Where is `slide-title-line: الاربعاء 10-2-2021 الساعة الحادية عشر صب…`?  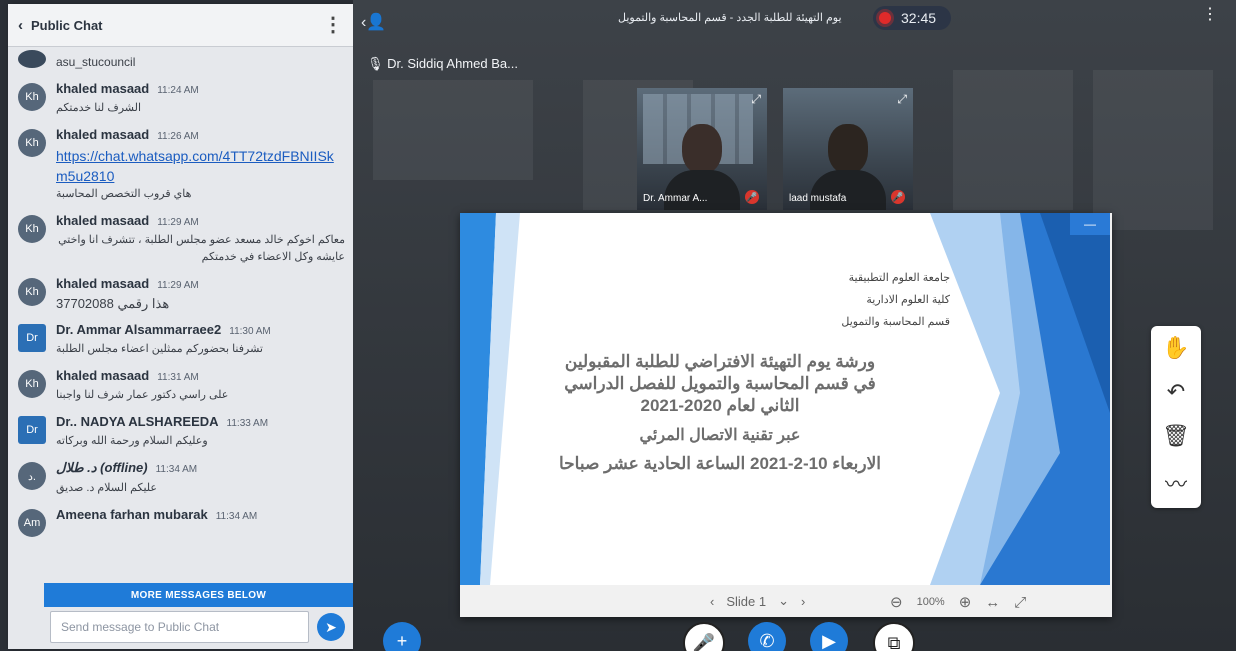 slide-title-line: الاربعاء 10-2-2021 الساعة الحادية عشر صب… is located at coordinates (720, 463).